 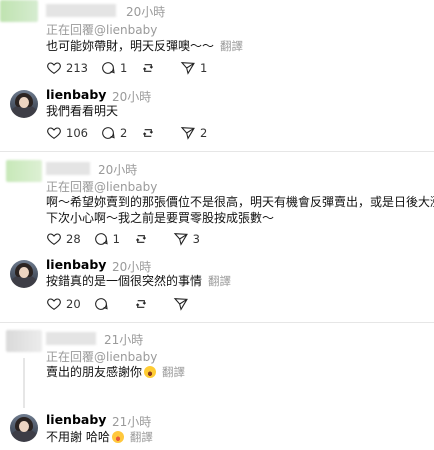 I want to click on comment-text-line: 我們看看明天, so click(x=82, y=111).